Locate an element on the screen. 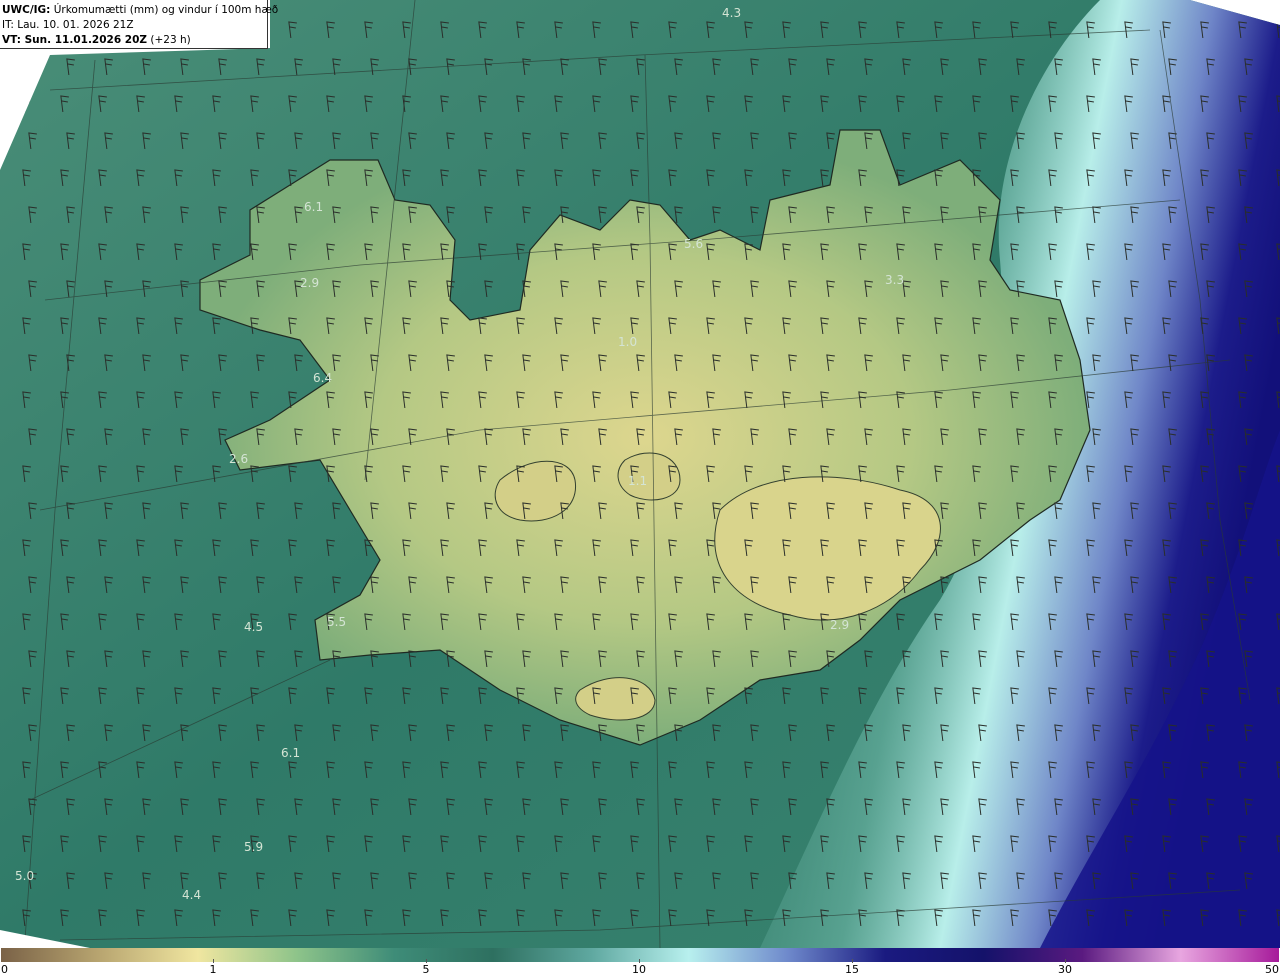  colorbar-gradient is located at coordinates (640, 955).